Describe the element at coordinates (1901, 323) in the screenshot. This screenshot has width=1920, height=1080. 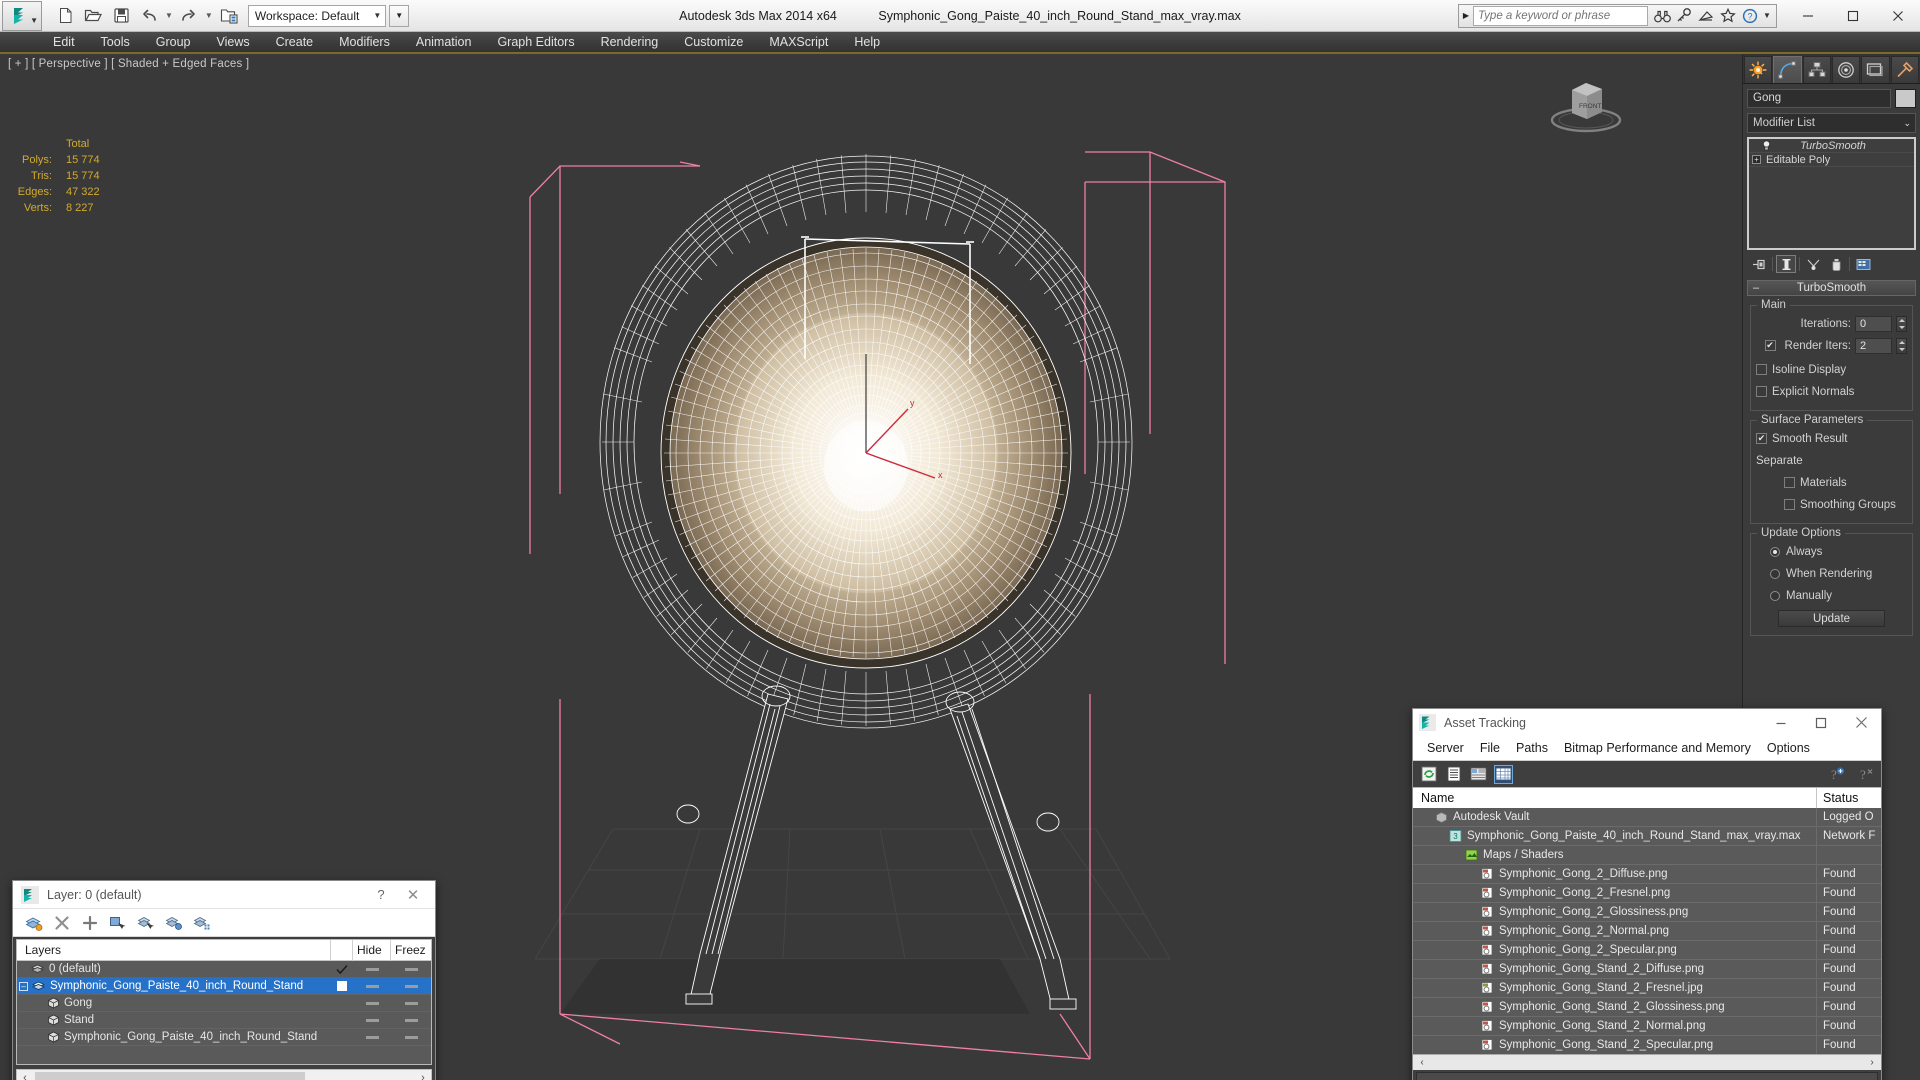
I see `iterations-spinner` at that location.